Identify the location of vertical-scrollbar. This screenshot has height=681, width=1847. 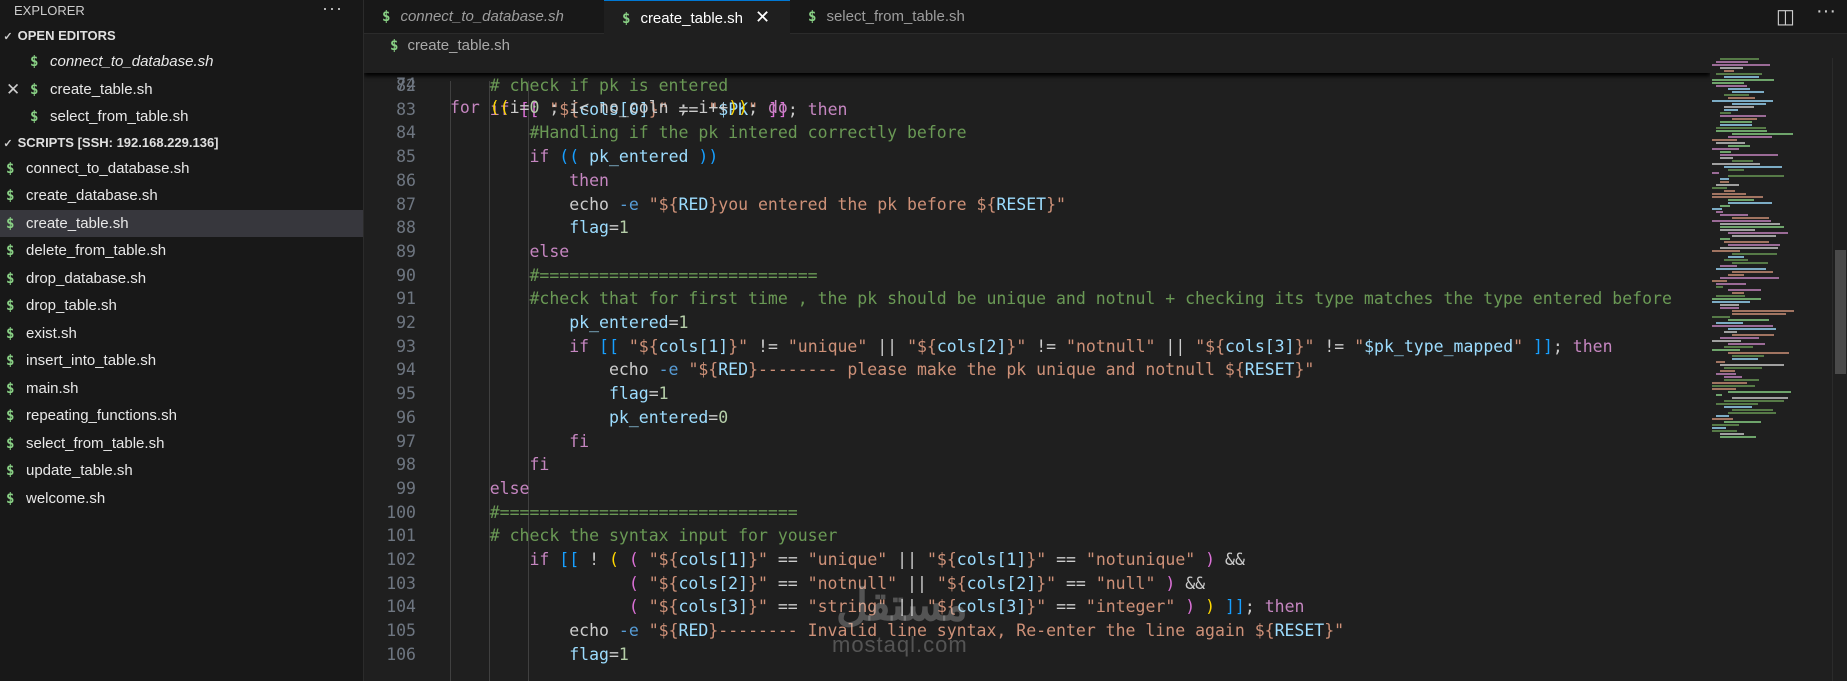
(1839, 369).